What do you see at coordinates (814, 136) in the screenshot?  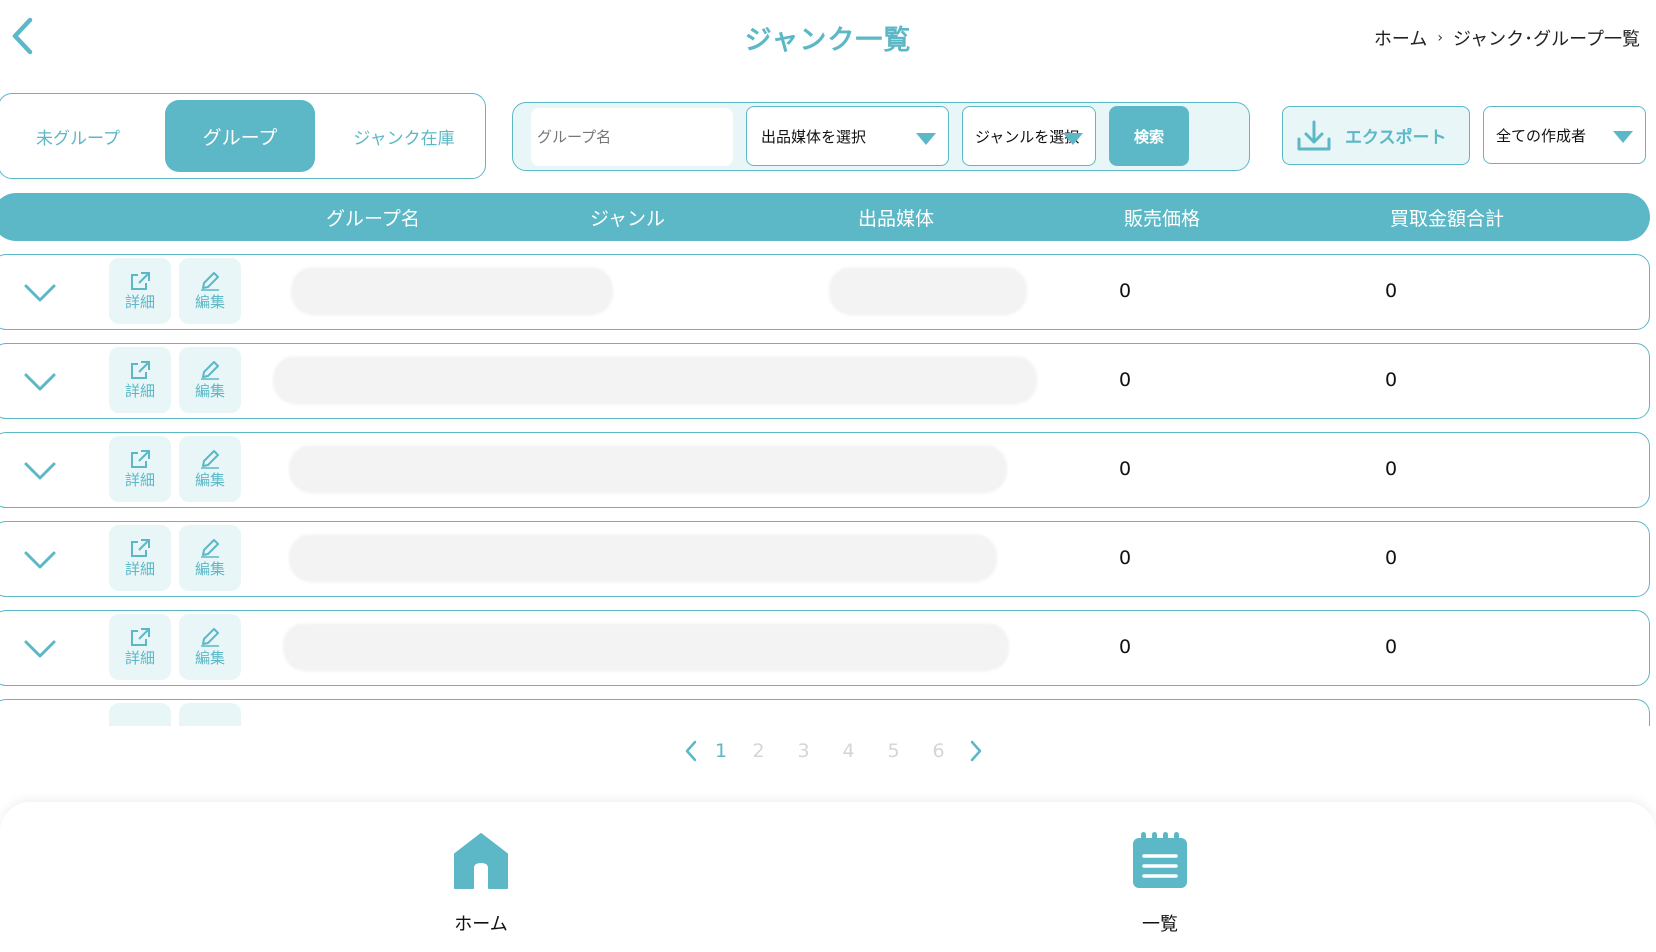 I see `media-select-label: 出品媒体を選択` at bounding box center [814, 136].